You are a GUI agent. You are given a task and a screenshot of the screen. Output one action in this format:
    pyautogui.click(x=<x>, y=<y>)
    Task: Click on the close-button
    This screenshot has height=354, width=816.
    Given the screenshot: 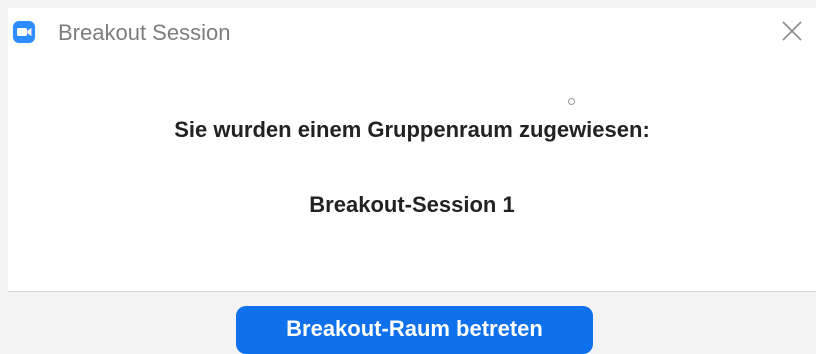 What is the action you would take?
    pyautogui.click(x=792, y=31)
    